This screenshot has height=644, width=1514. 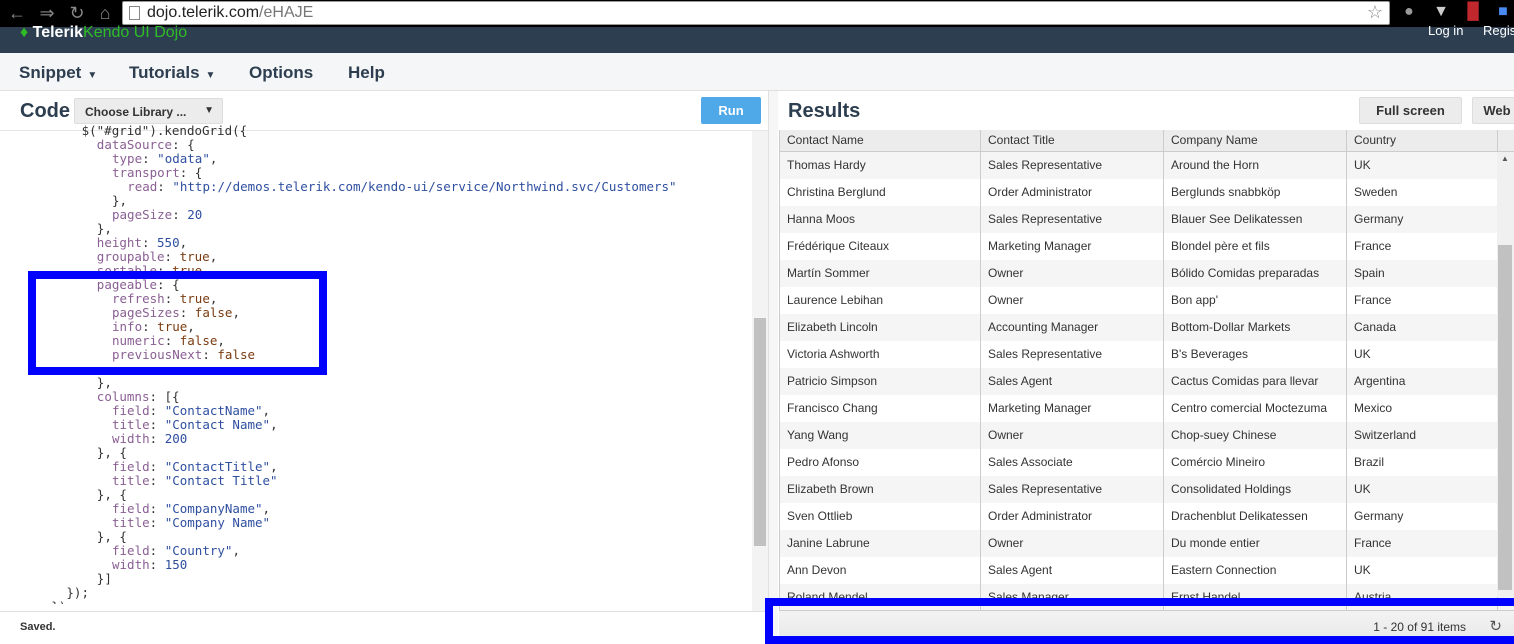 What do you see at coordinates (1445, 30) in the screenshot?
I see `login-link: Log in` at bounding box center [1445, 30].